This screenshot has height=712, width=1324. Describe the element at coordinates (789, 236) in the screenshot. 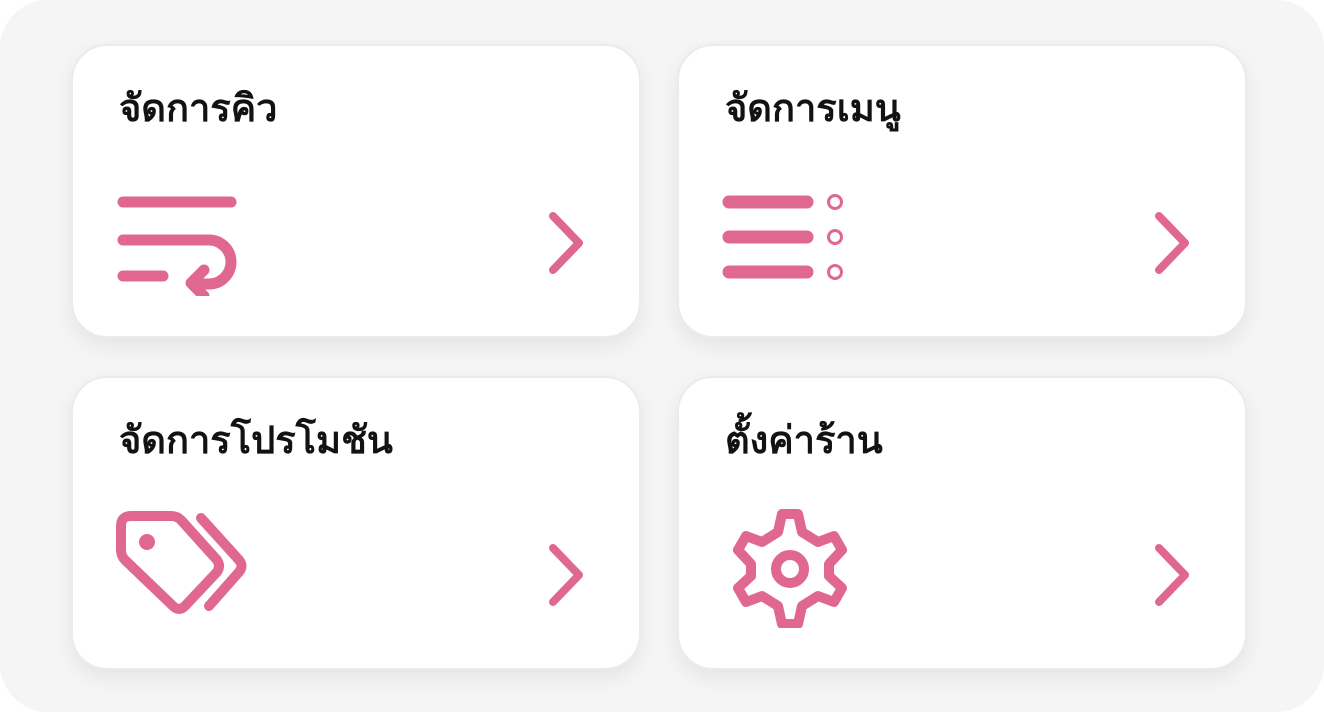

I see `list-icon` at that location.